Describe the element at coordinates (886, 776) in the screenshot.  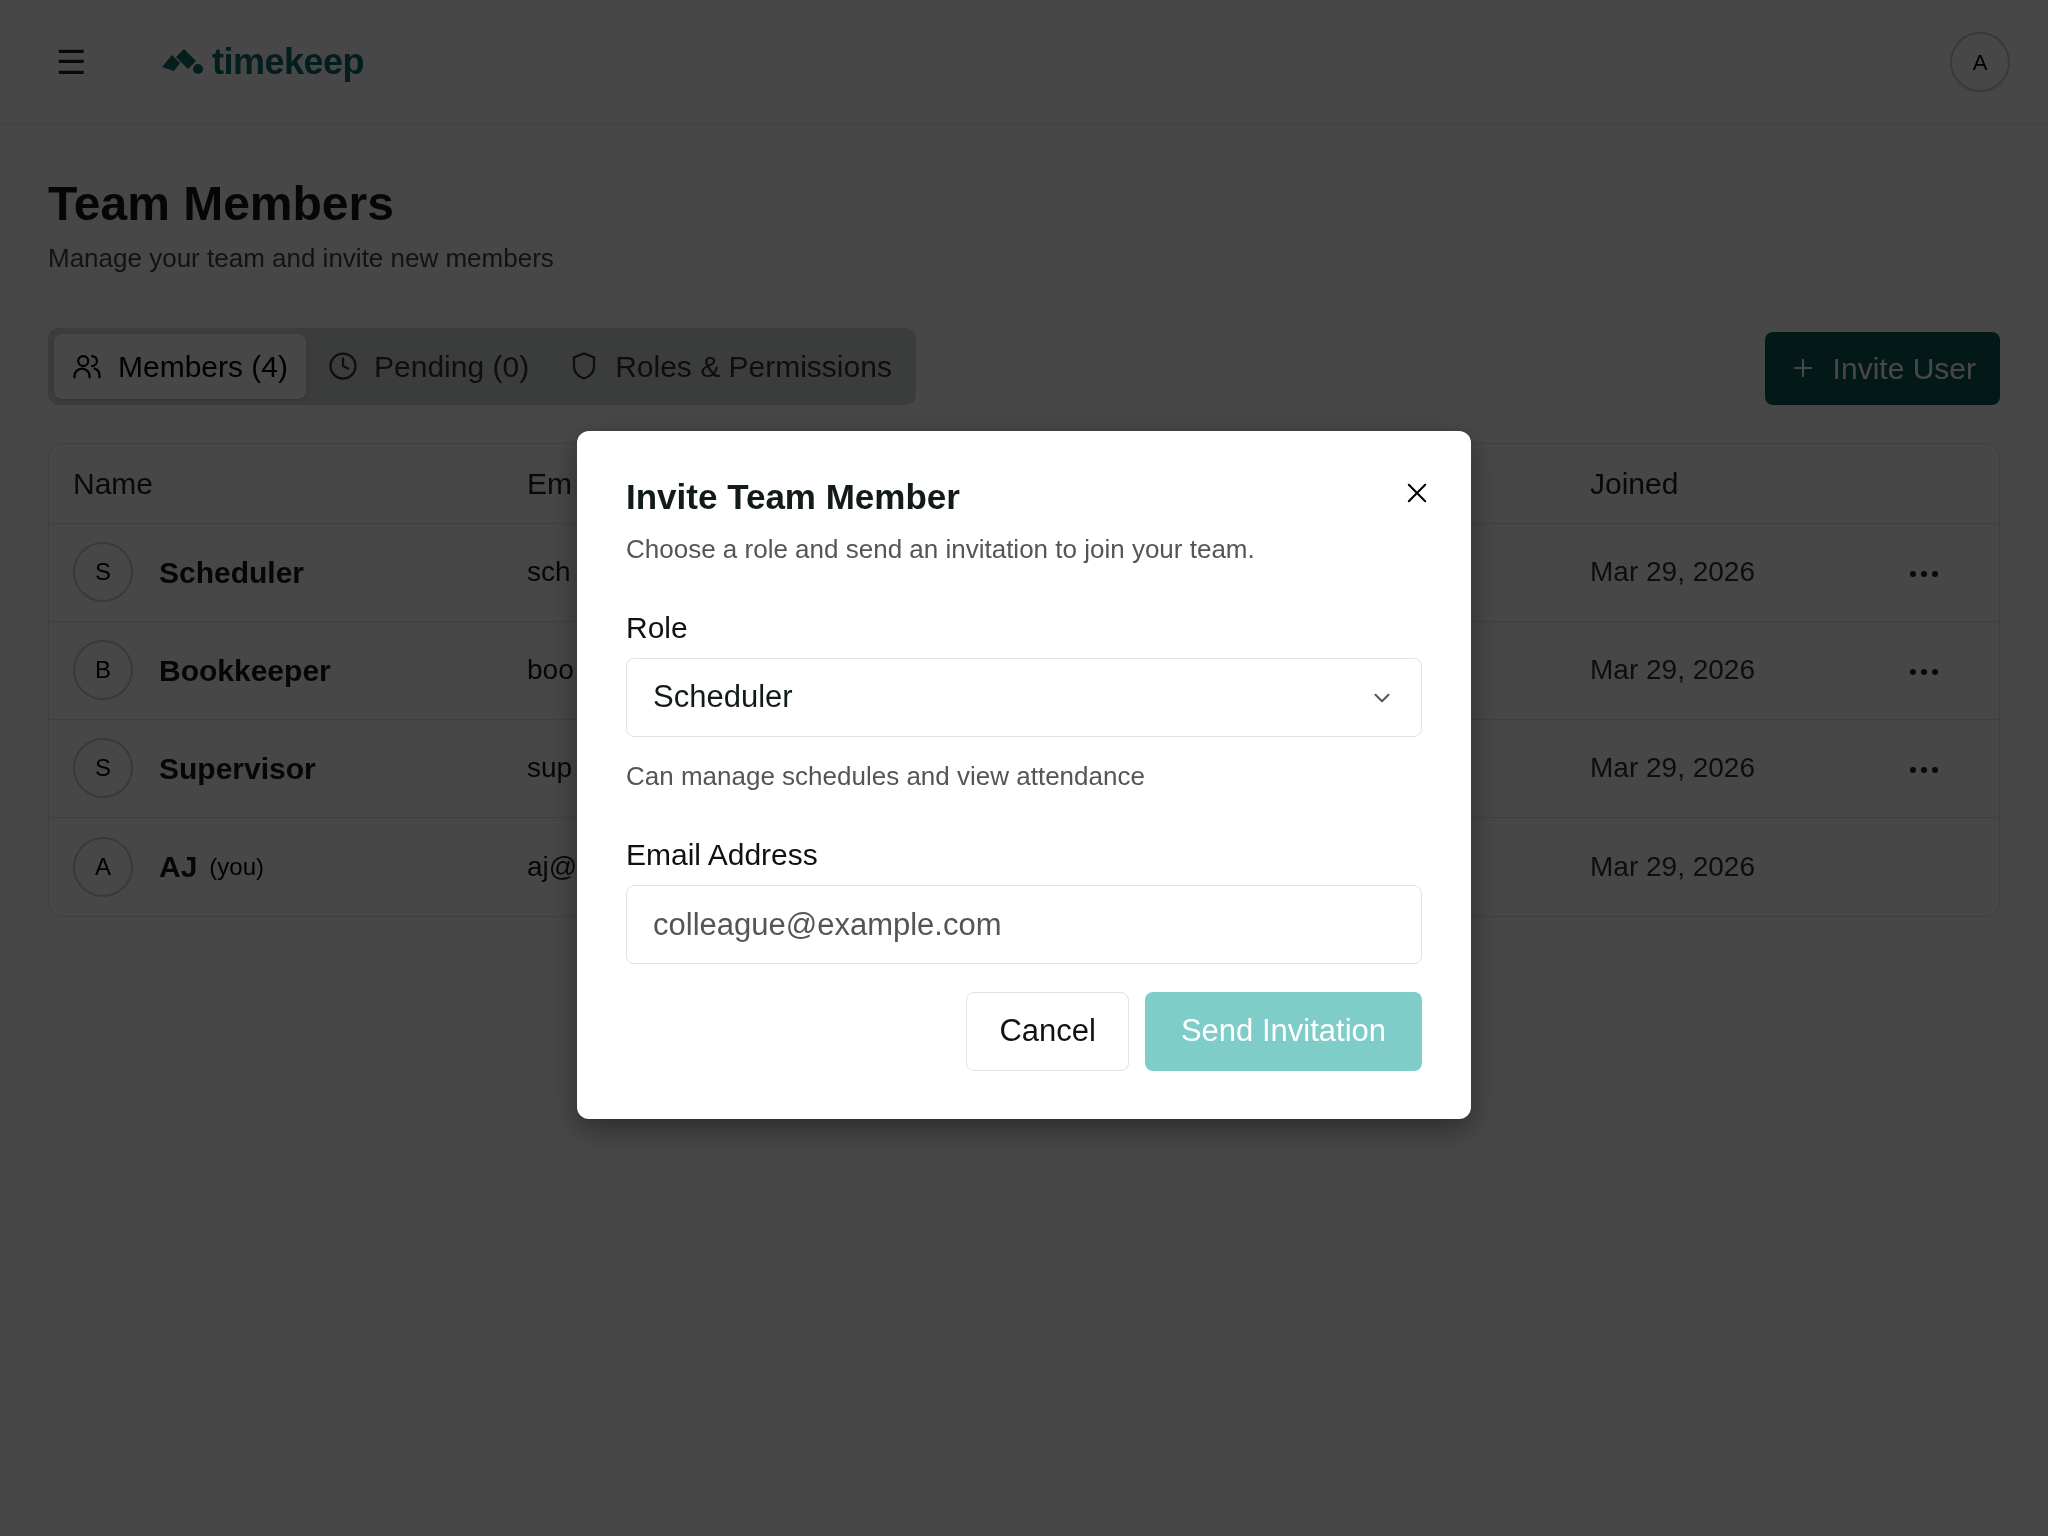
I see `help-text: Can manage schedules and view attendance` at that location.